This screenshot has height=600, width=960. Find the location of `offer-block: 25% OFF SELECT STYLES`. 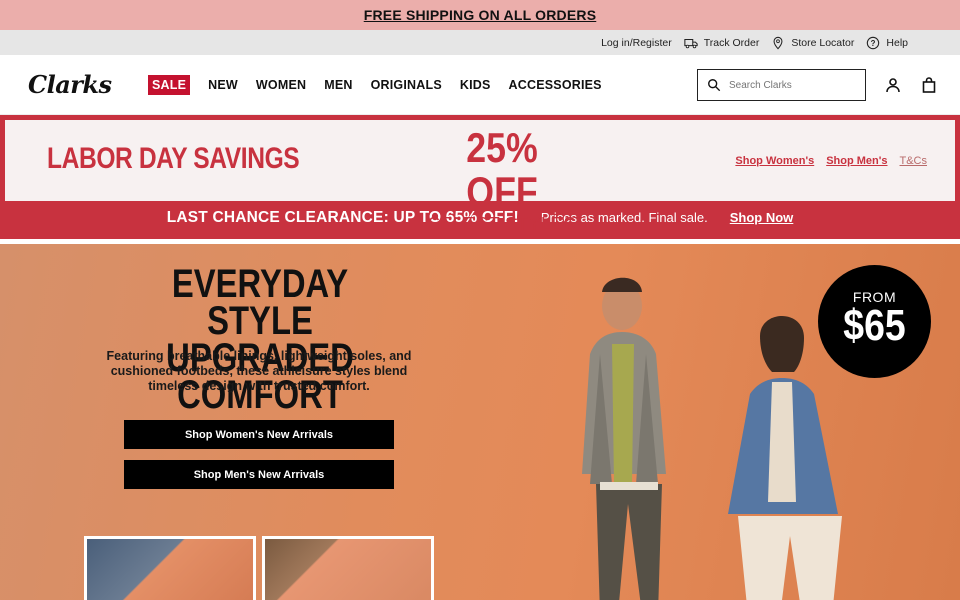

offer-block: 25% OFF SELECT STYLES is located at coordinates (502, 179).